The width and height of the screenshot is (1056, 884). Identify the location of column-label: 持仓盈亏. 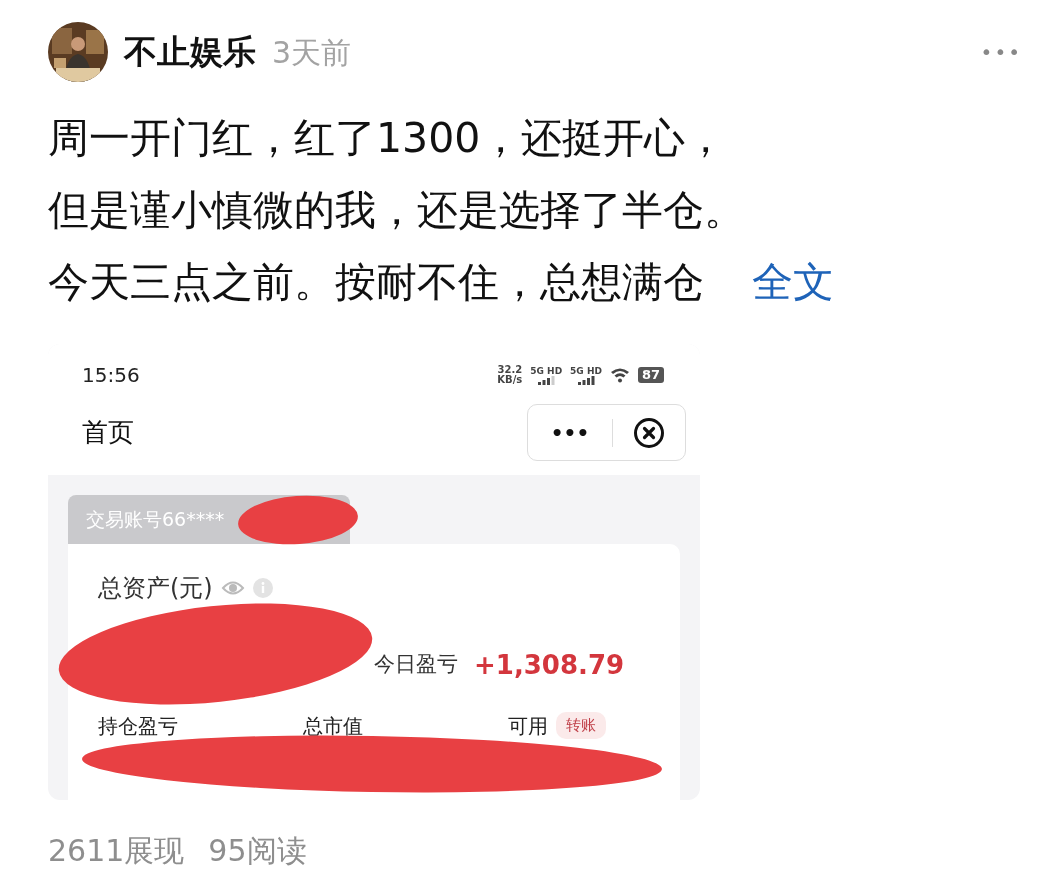
(138, 726).